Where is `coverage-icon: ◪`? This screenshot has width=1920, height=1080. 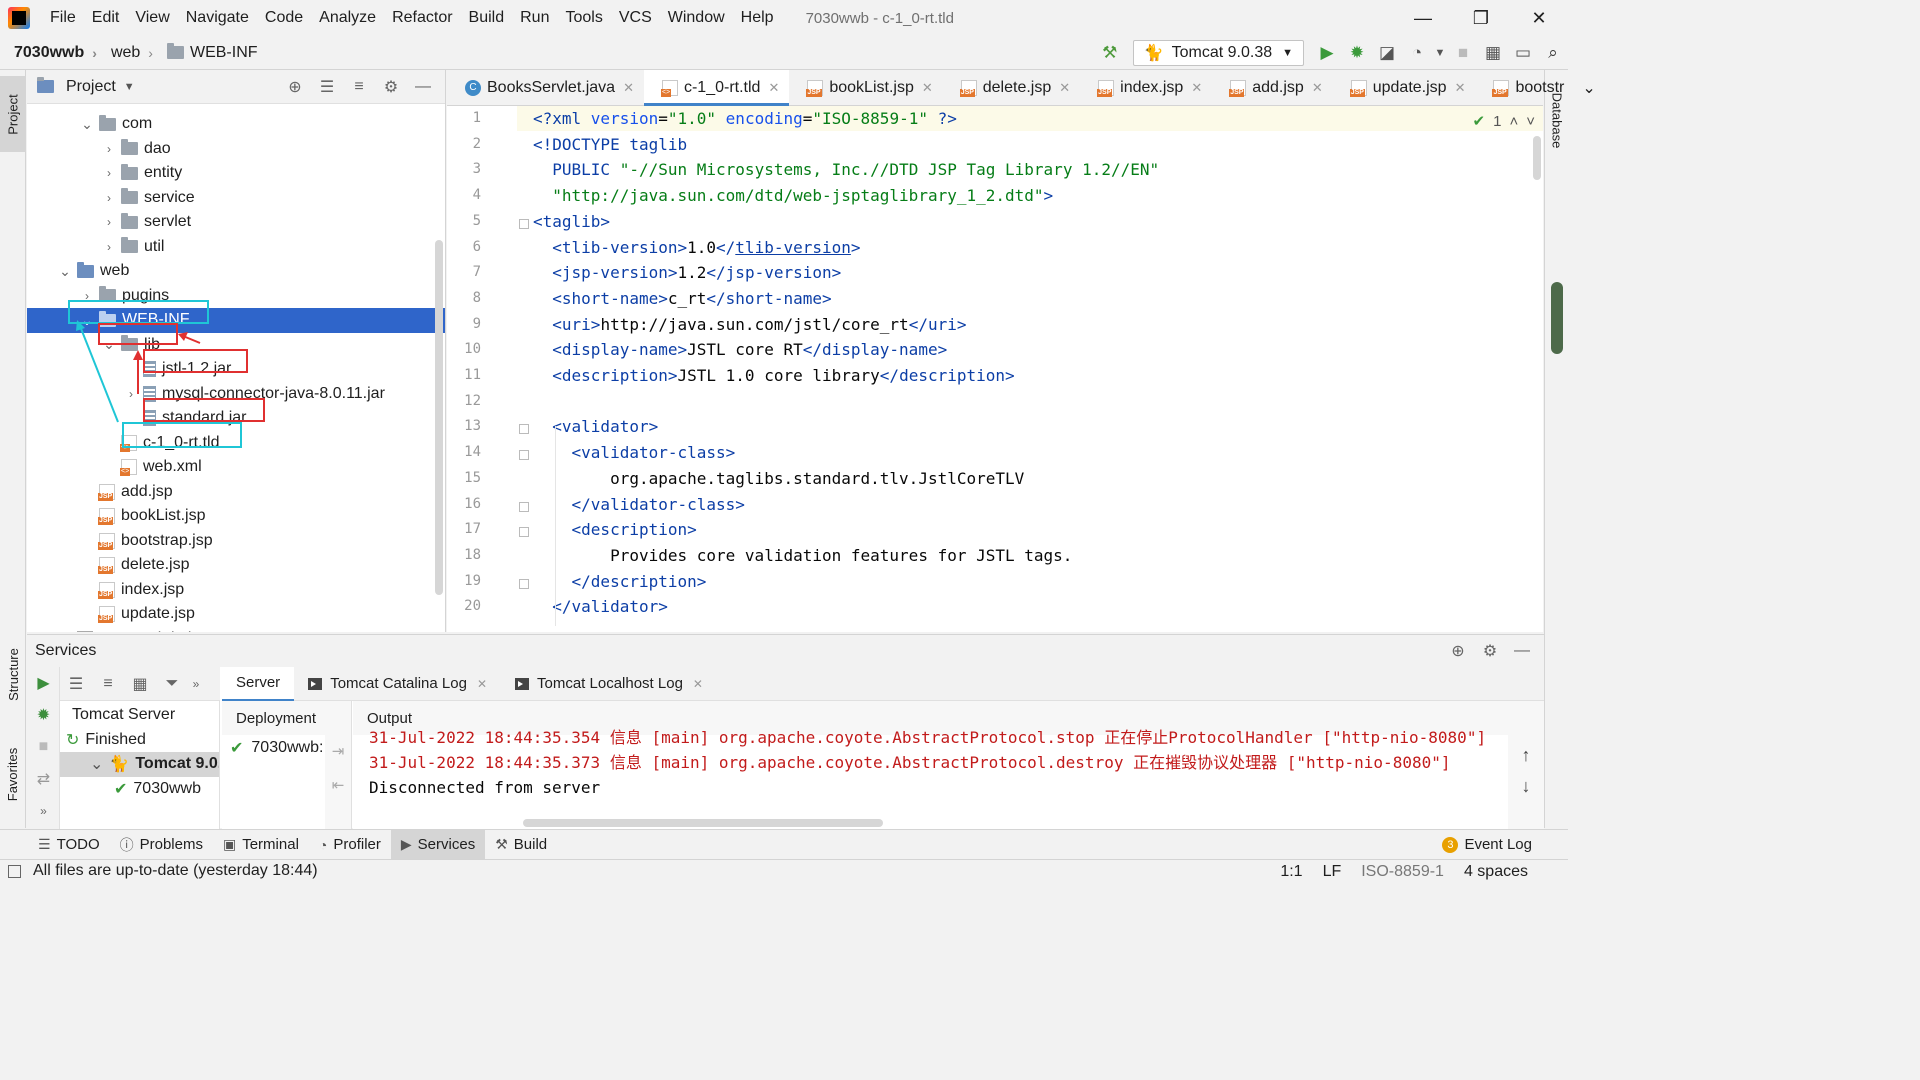 coverage-icon: ◪ is located at coordinates (1387, 53).